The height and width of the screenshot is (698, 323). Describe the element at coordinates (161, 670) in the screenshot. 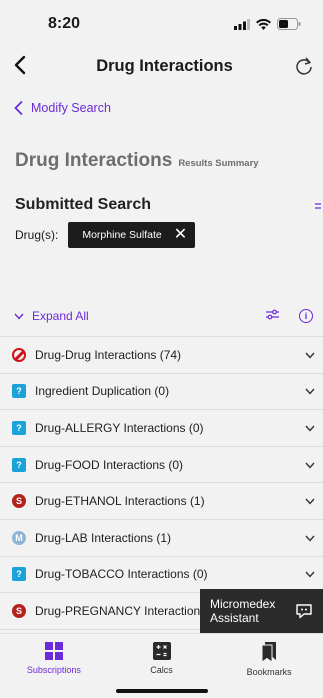

I see `tab-calcs-label: Calcs` at that location.